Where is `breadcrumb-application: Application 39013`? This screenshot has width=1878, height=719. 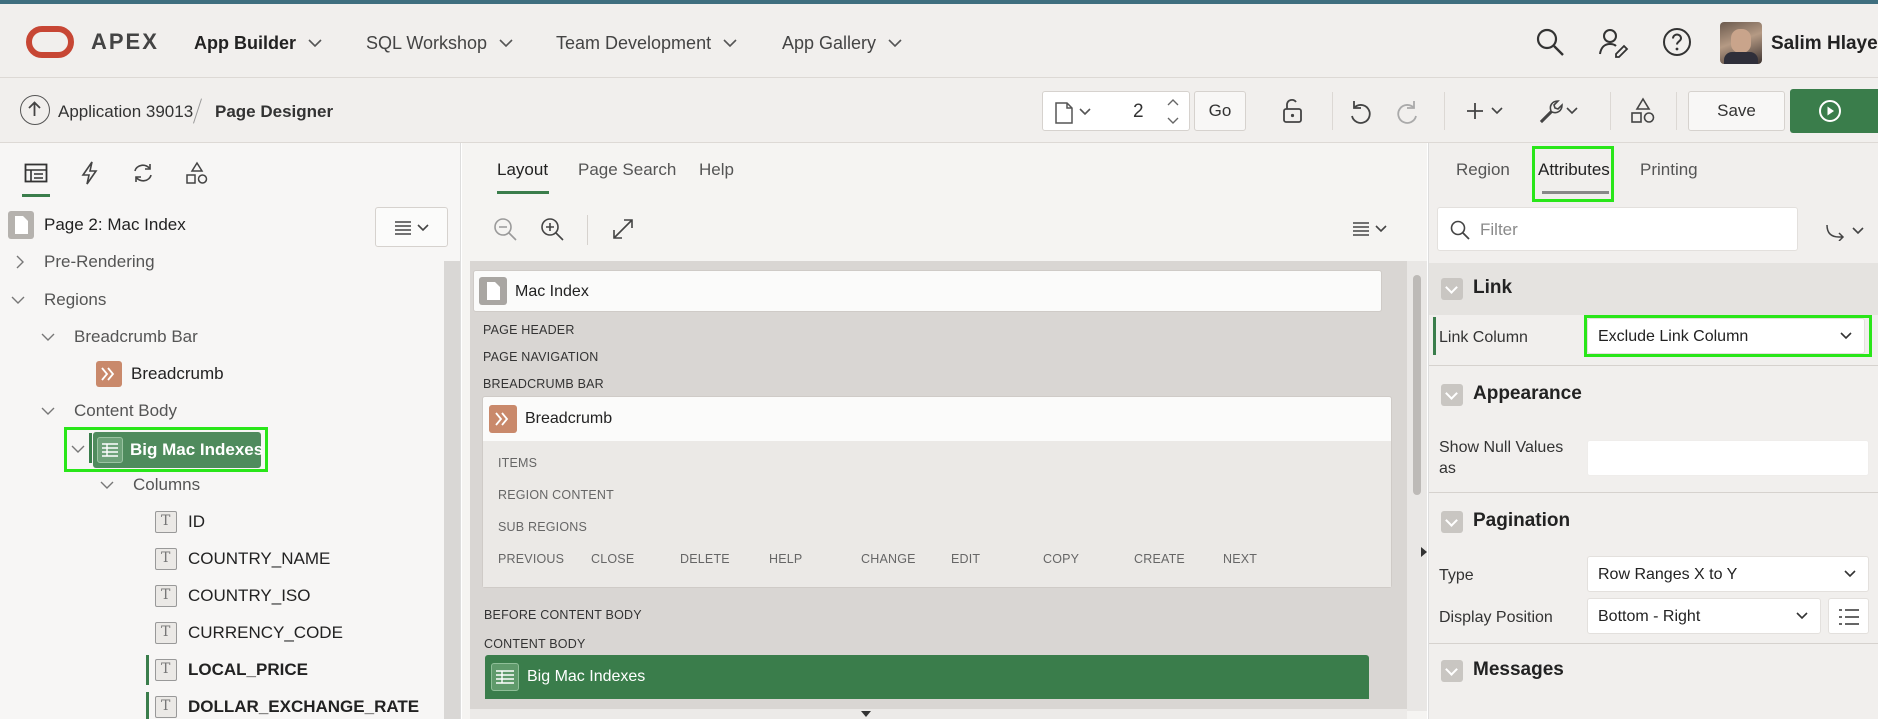
breadcrumb-application: Application 39013 is located at coordinates (125, 112).